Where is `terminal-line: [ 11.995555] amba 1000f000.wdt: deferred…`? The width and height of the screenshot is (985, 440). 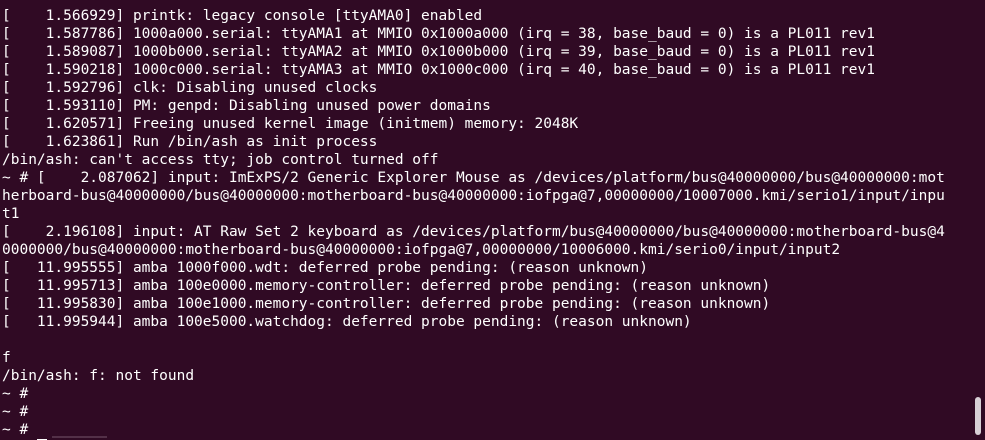 terminal-line: [ 11.995555] amba 1000f000.wdt: deferred… is located at coordinates (325, 268).